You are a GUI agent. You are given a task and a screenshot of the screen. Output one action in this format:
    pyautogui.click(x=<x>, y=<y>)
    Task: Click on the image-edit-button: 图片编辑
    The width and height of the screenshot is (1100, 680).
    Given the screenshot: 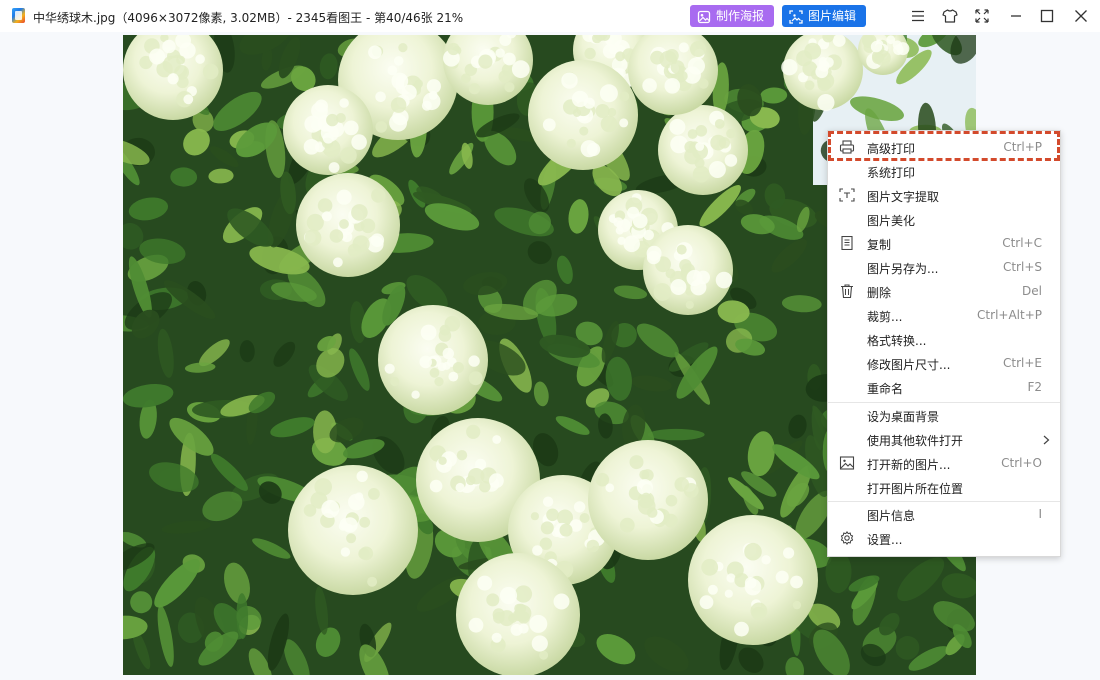 What is the action you would take?
    pyautogui.click(x=824, y=16)
    